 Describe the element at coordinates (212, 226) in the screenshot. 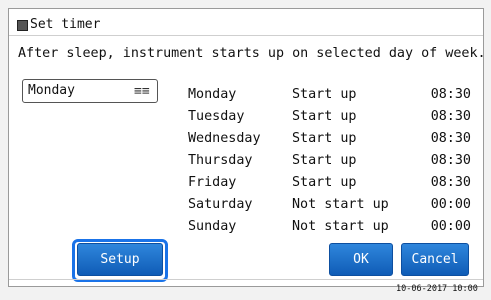

I see `schedule-day: Sunday` at that location.